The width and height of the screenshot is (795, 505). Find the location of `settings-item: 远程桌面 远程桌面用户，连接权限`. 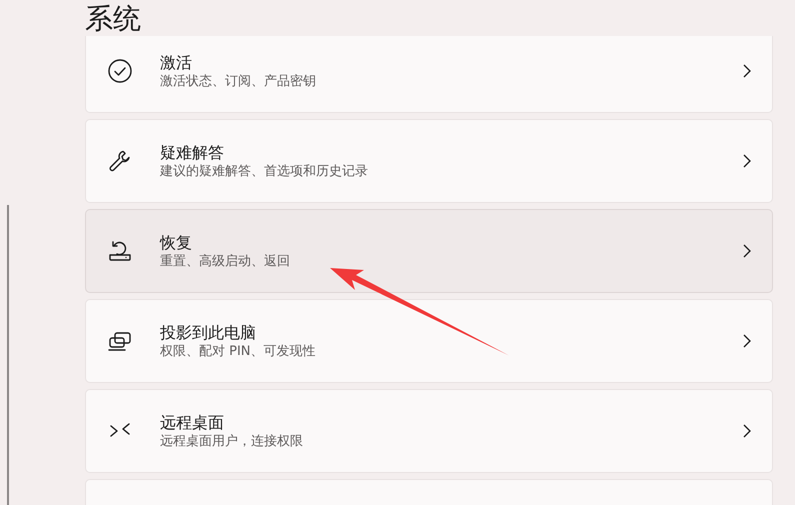

settings-item: 远程桌面 远程桌面用户，连接权限 is located at coordinates (429, 431).